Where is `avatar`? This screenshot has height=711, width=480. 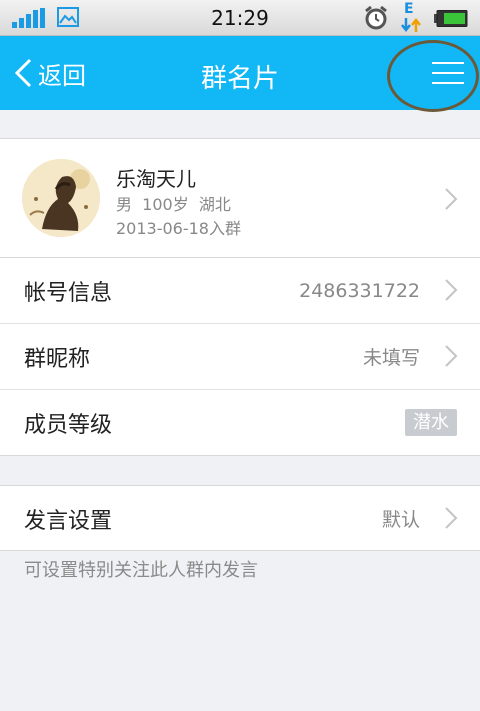 avatar is located at coordinates (61, 198).